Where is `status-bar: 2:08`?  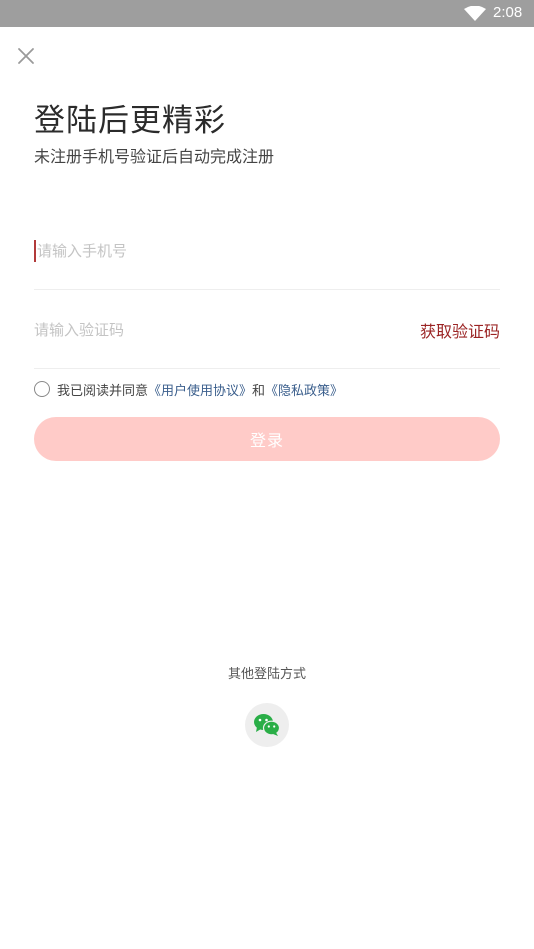 status-bar: 2:08 is located at coordinates (267, 13).